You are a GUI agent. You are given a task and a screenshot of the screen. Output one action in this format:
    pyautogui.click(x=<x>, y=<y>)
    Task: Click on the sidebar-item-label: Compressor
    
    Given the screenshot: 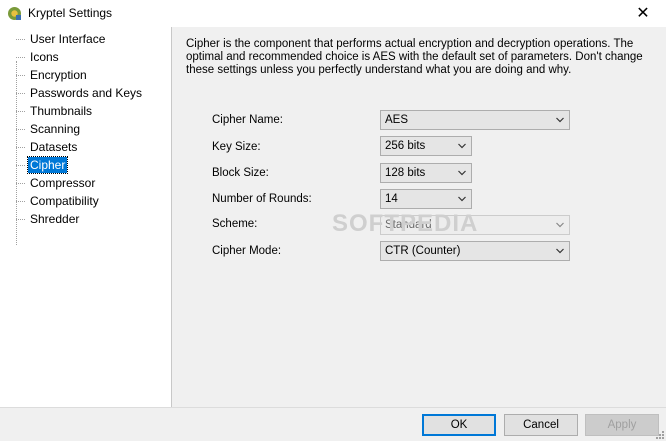 What is the action you would take?
    pyautogui.click(x=63, y=183)
    